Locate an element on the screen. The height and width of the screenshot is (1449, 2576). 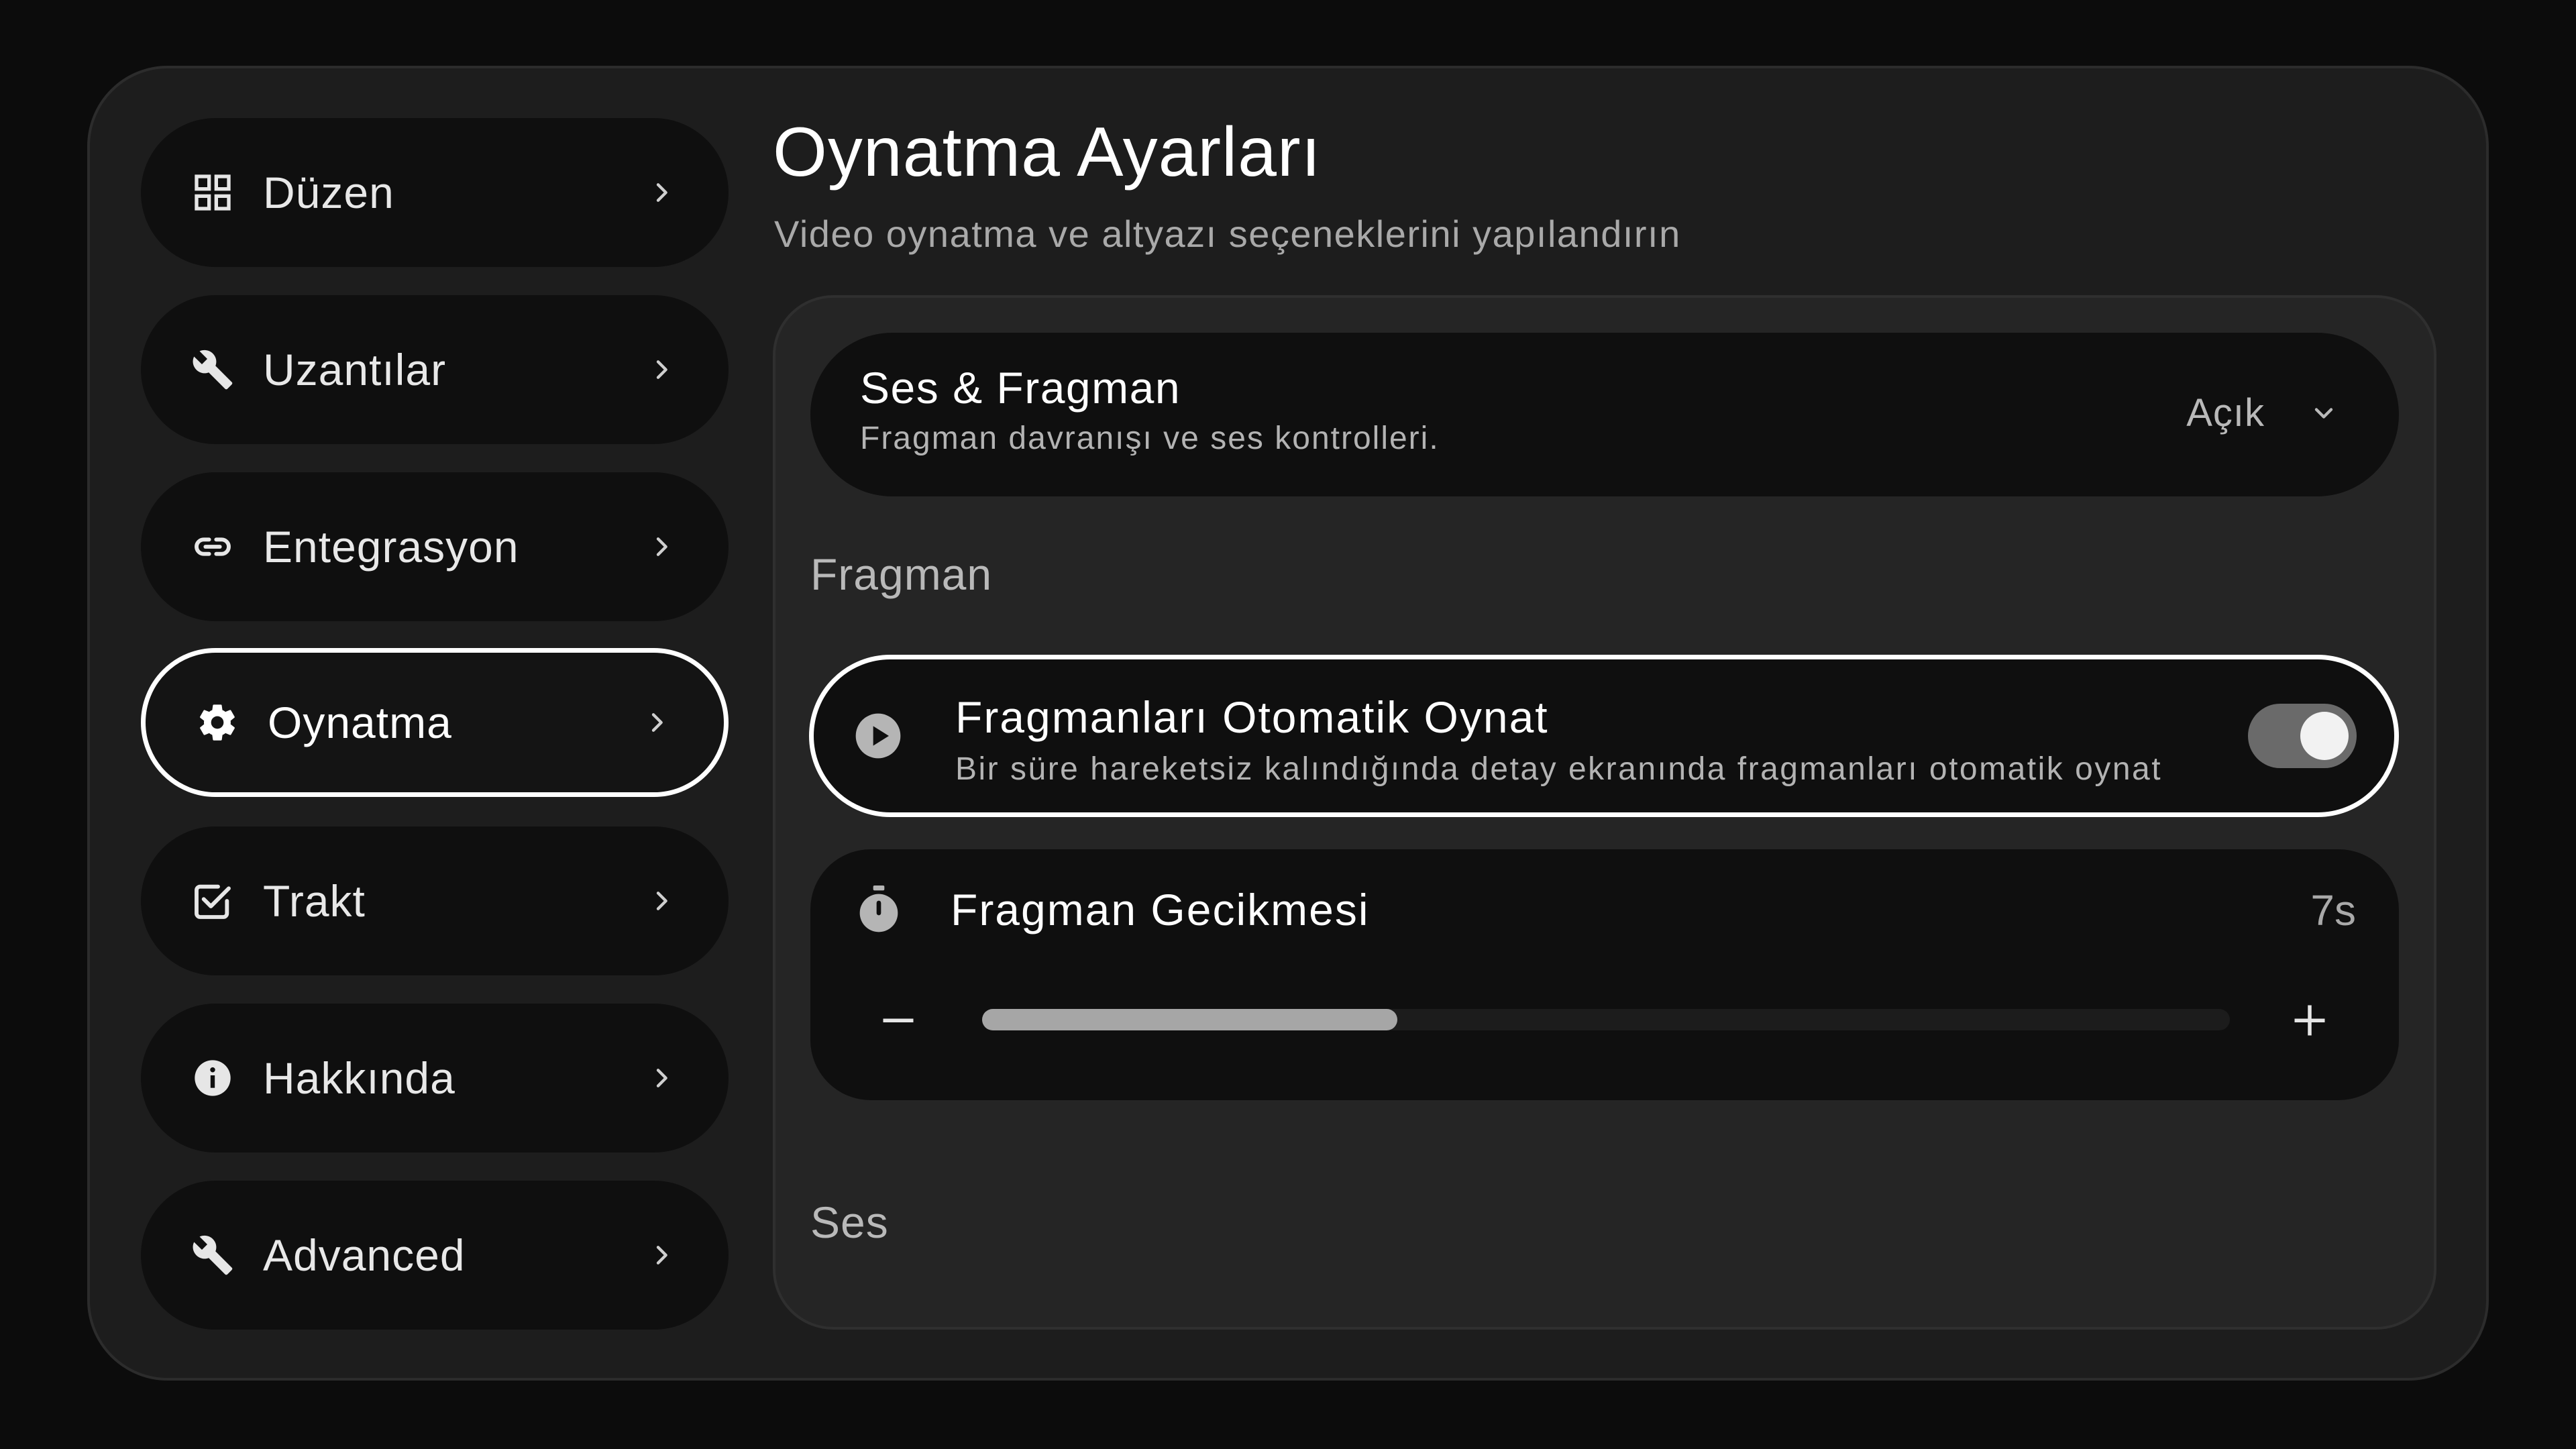
sidebar-item-oynatma: Oynatma is located at coordinates (435, 722).